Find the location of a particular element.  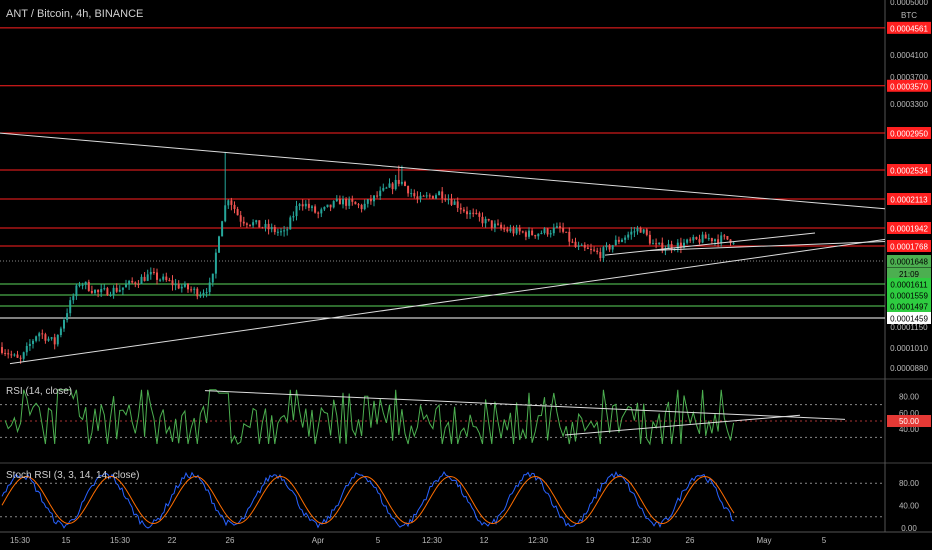

red-level-label: 0.0002534 is located at coordinates (909, 171).